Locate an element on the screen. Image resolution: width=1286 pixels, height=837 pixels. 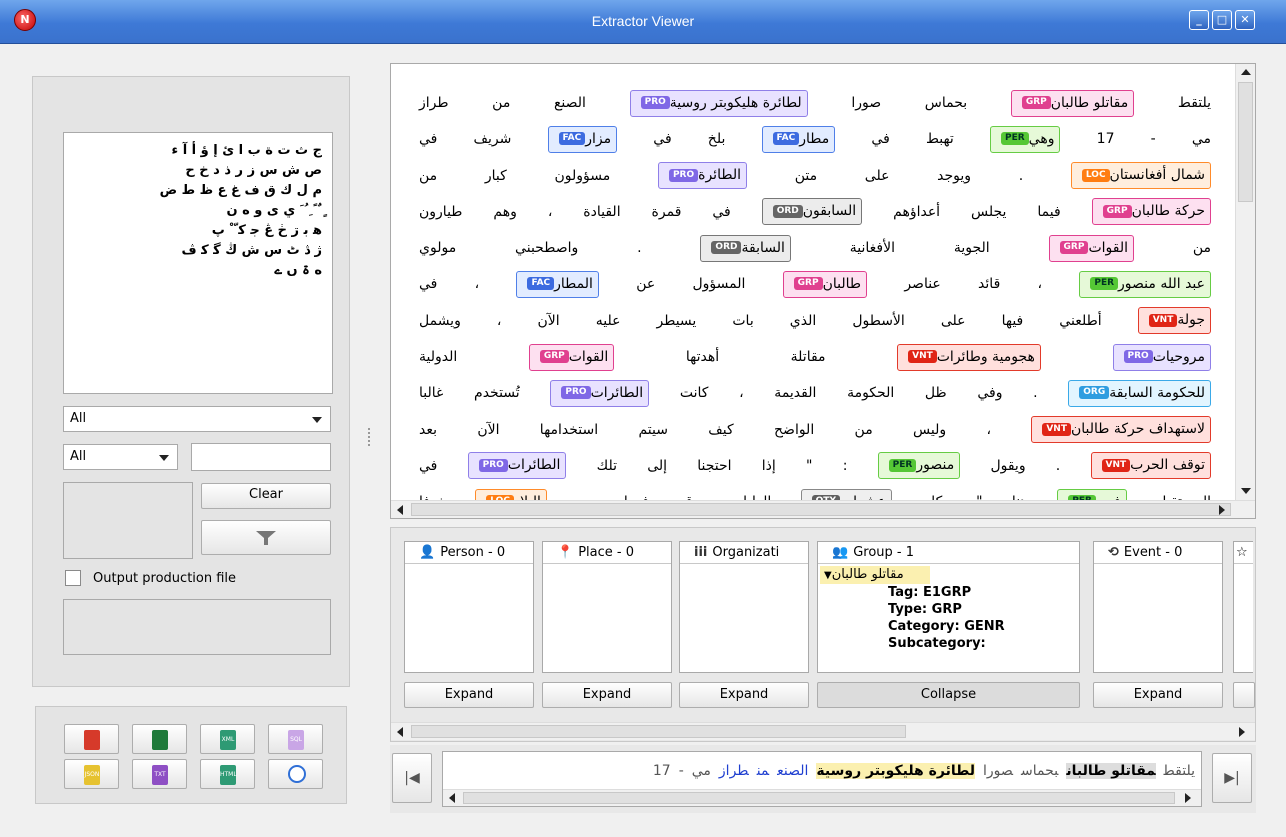
entity-per: عبد الله منصورPER is located at coordinates (1145, 284).